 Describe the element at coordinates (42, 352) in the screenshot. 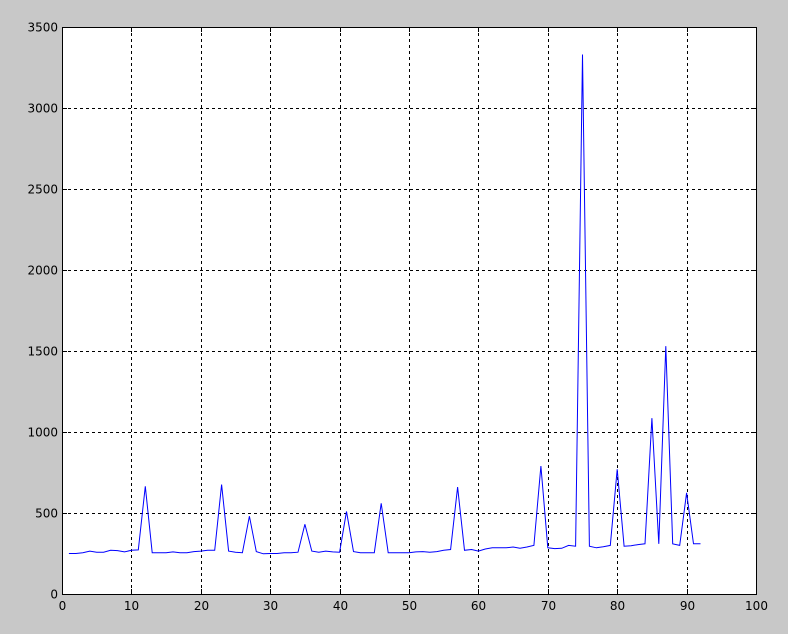

I see `y-tick-label: 1500` at that location.